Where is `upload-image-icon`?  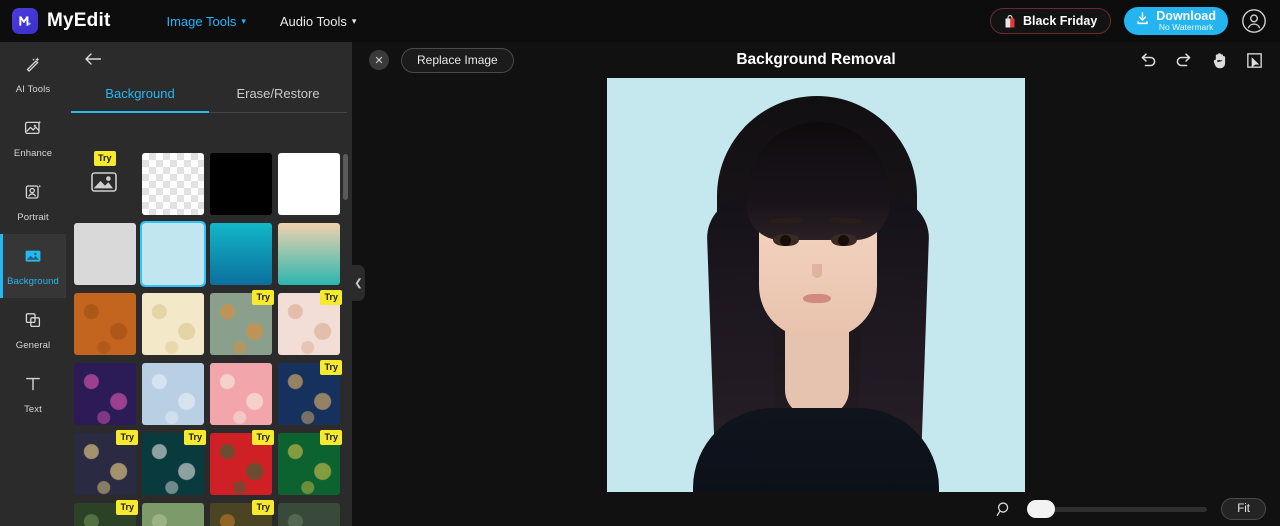 upload-image-icon is located at coordinates (105, 184).